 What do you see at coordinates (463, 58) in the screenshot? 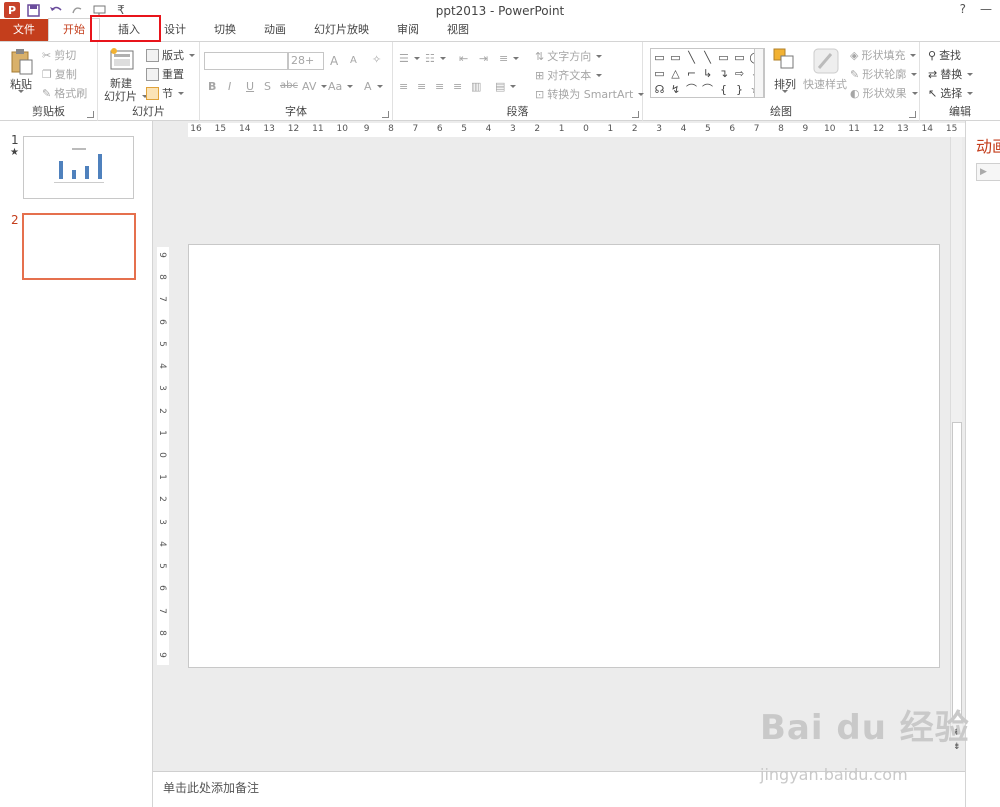
I see `decrease-indent-icon: ⇤` at bounding box center [463, 58].